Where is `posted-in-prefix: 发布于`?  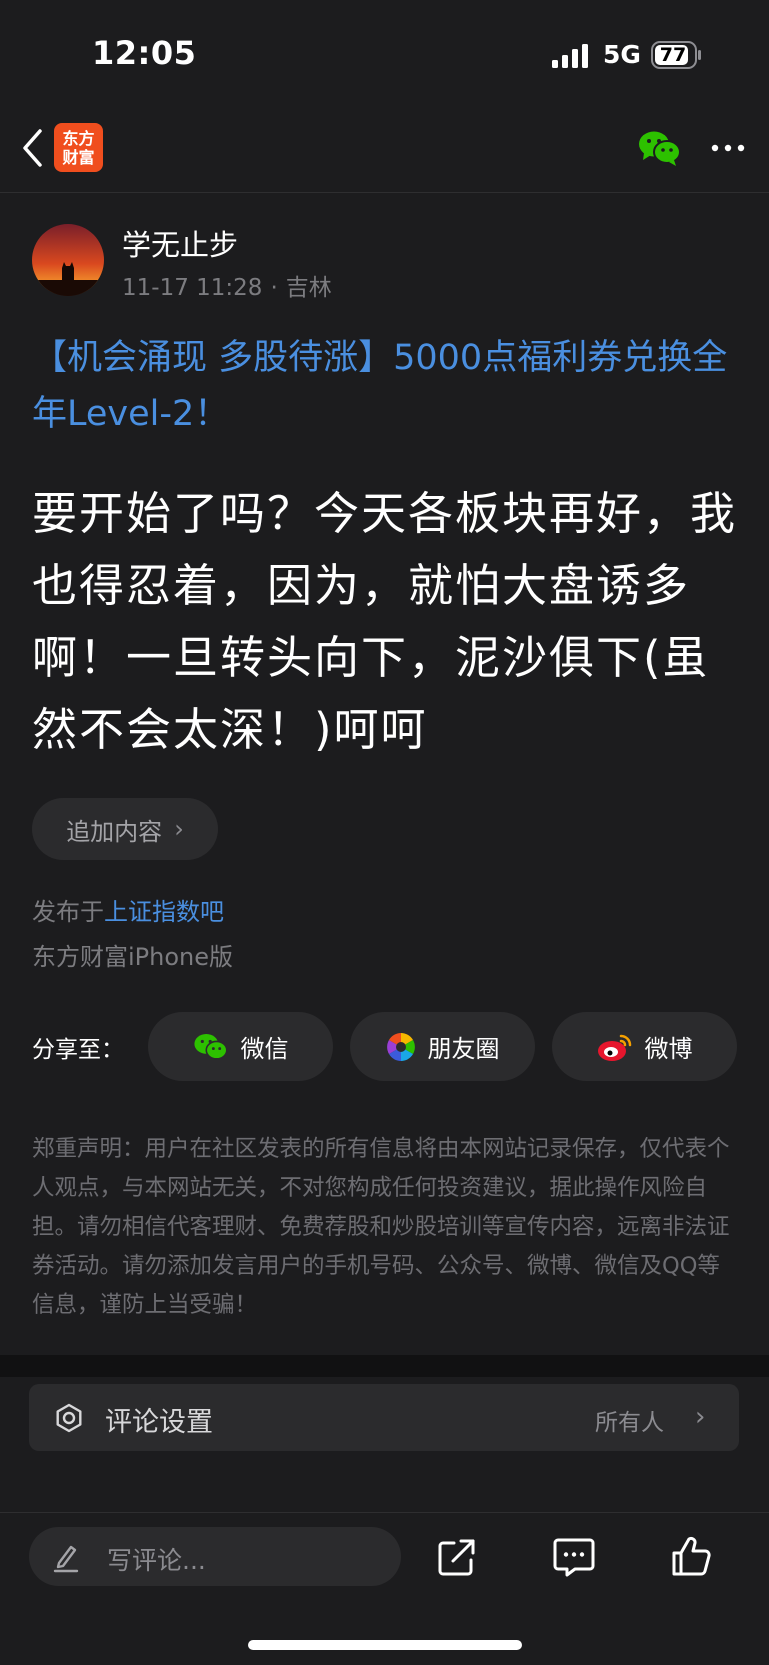
posted-in-prefix: 发布于 is located at coordinates (68, 912).